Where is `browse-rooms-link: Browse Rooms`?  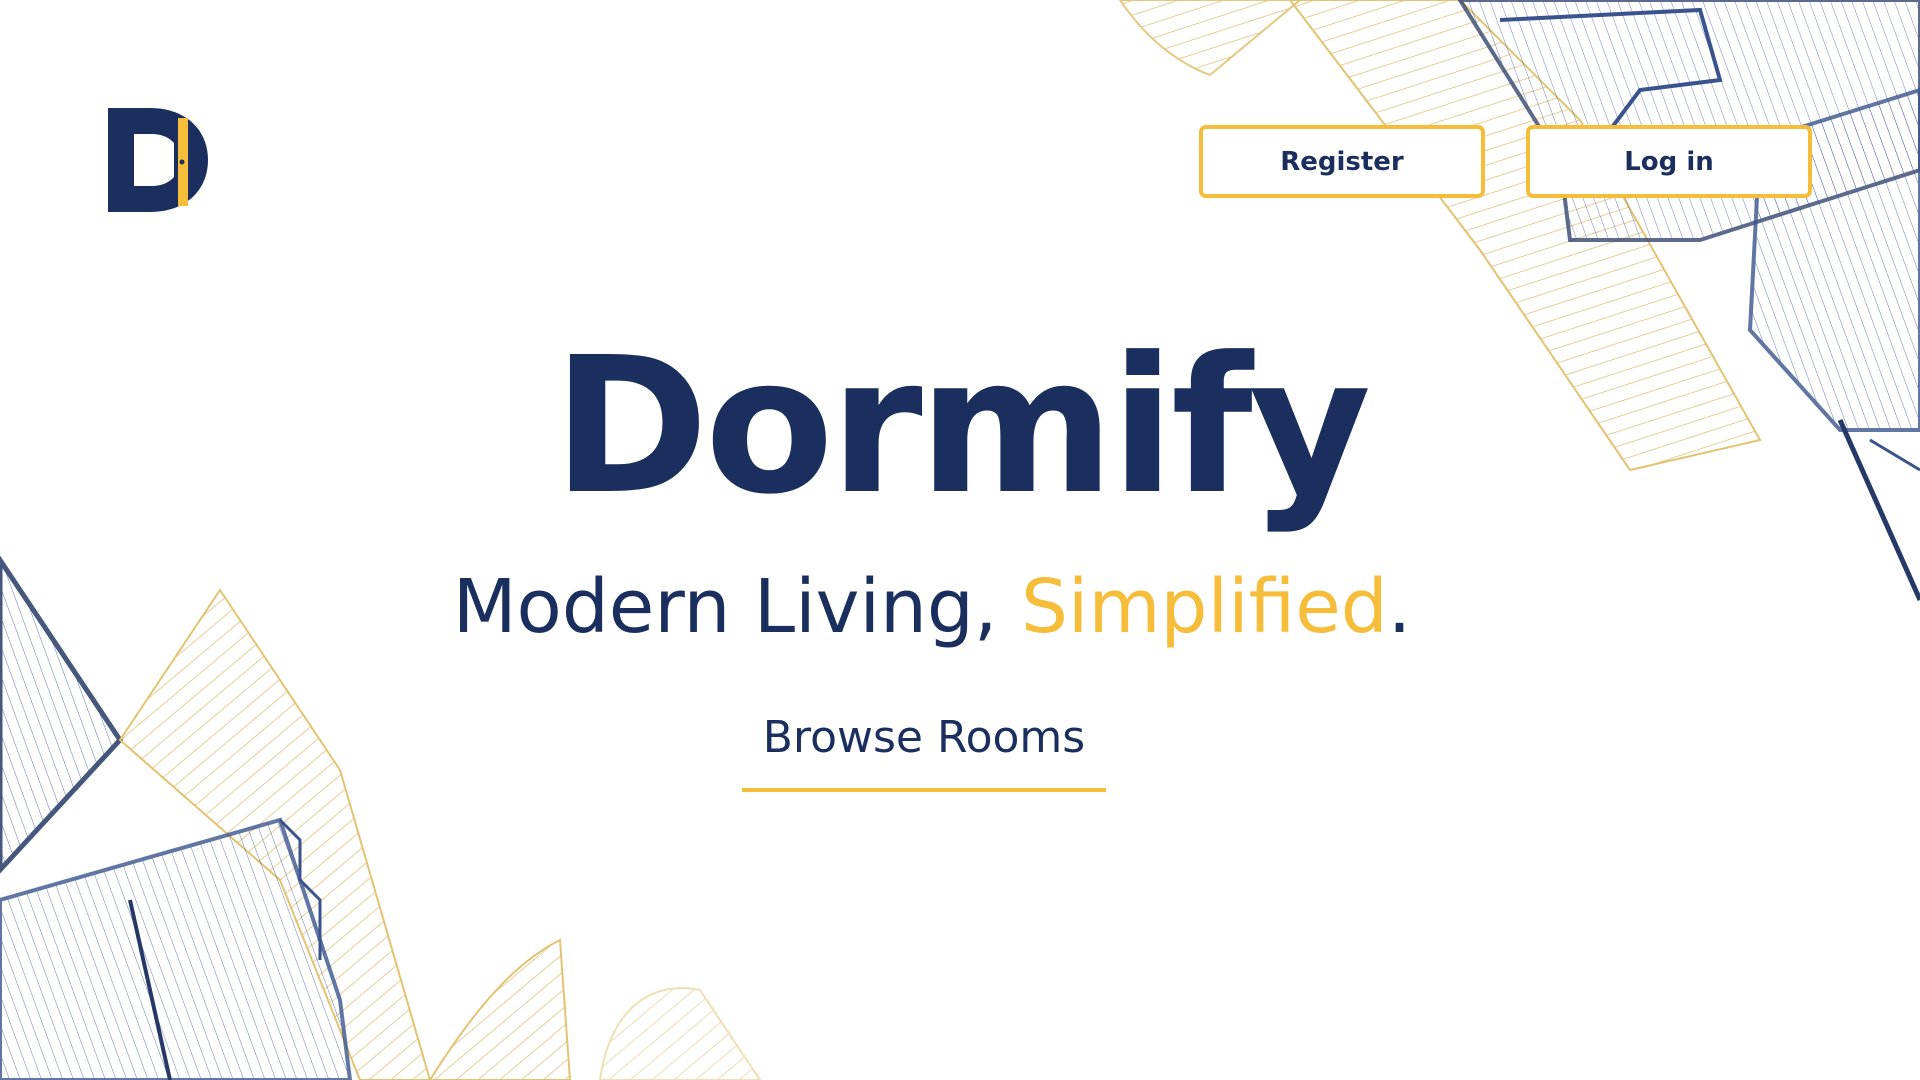 browse-rooms-link: Browse Rooms is located at coordinates (924, 748).